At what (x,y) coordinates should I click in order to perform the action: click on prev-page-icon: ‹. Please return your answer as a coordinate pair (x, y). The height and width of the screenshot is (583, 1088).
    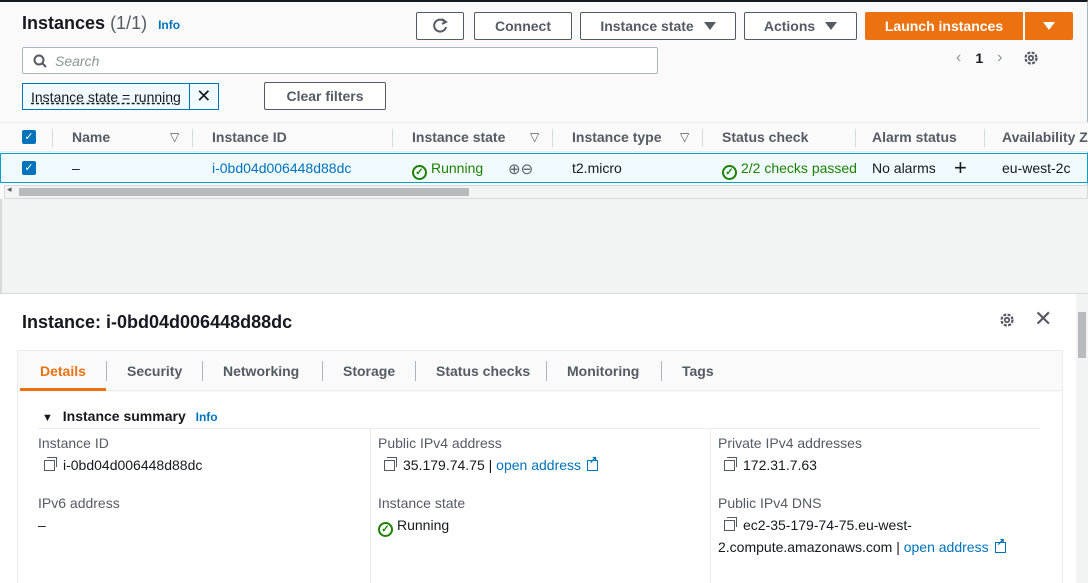
    Looking at the image, I should click on (958, 58).